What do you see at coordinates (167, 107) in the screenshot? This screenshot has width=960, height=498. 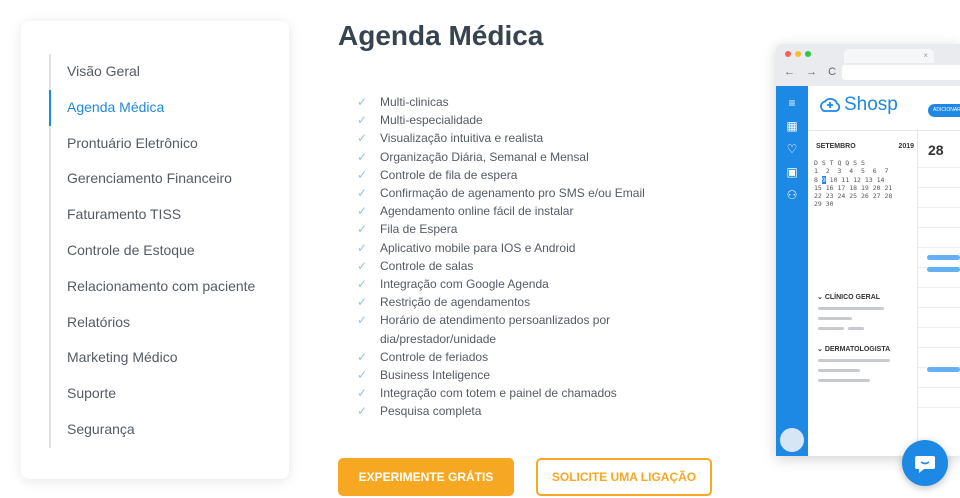 I see `sidebar-item-agenda-medica: Agenda Médica` at bounding box center [167, 107].